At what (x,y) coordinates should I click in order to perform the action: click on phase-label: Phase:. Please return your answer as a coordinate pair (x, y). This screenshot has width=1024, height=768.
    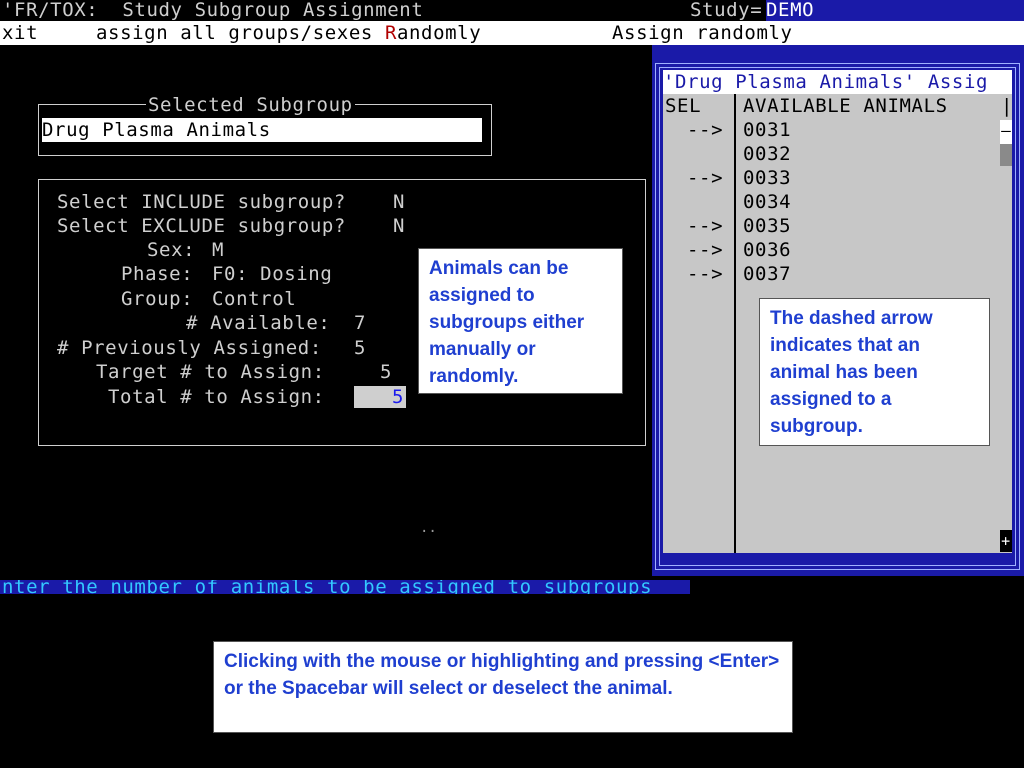
    Looking at the image, I should click on (157, 274).